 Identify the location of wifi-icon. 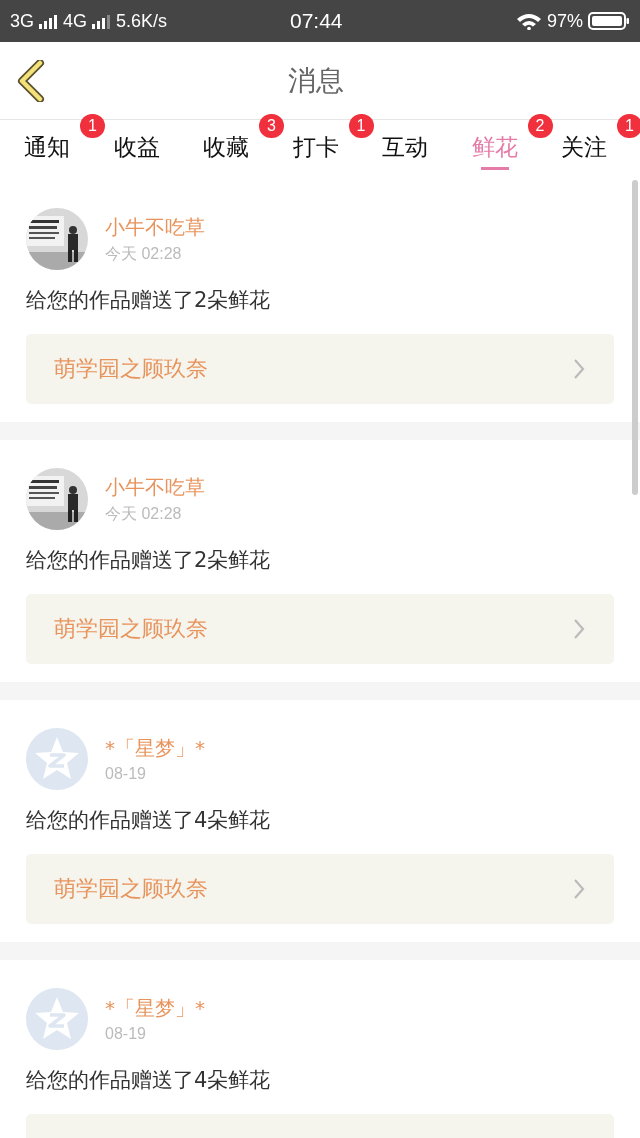
(528, 21).